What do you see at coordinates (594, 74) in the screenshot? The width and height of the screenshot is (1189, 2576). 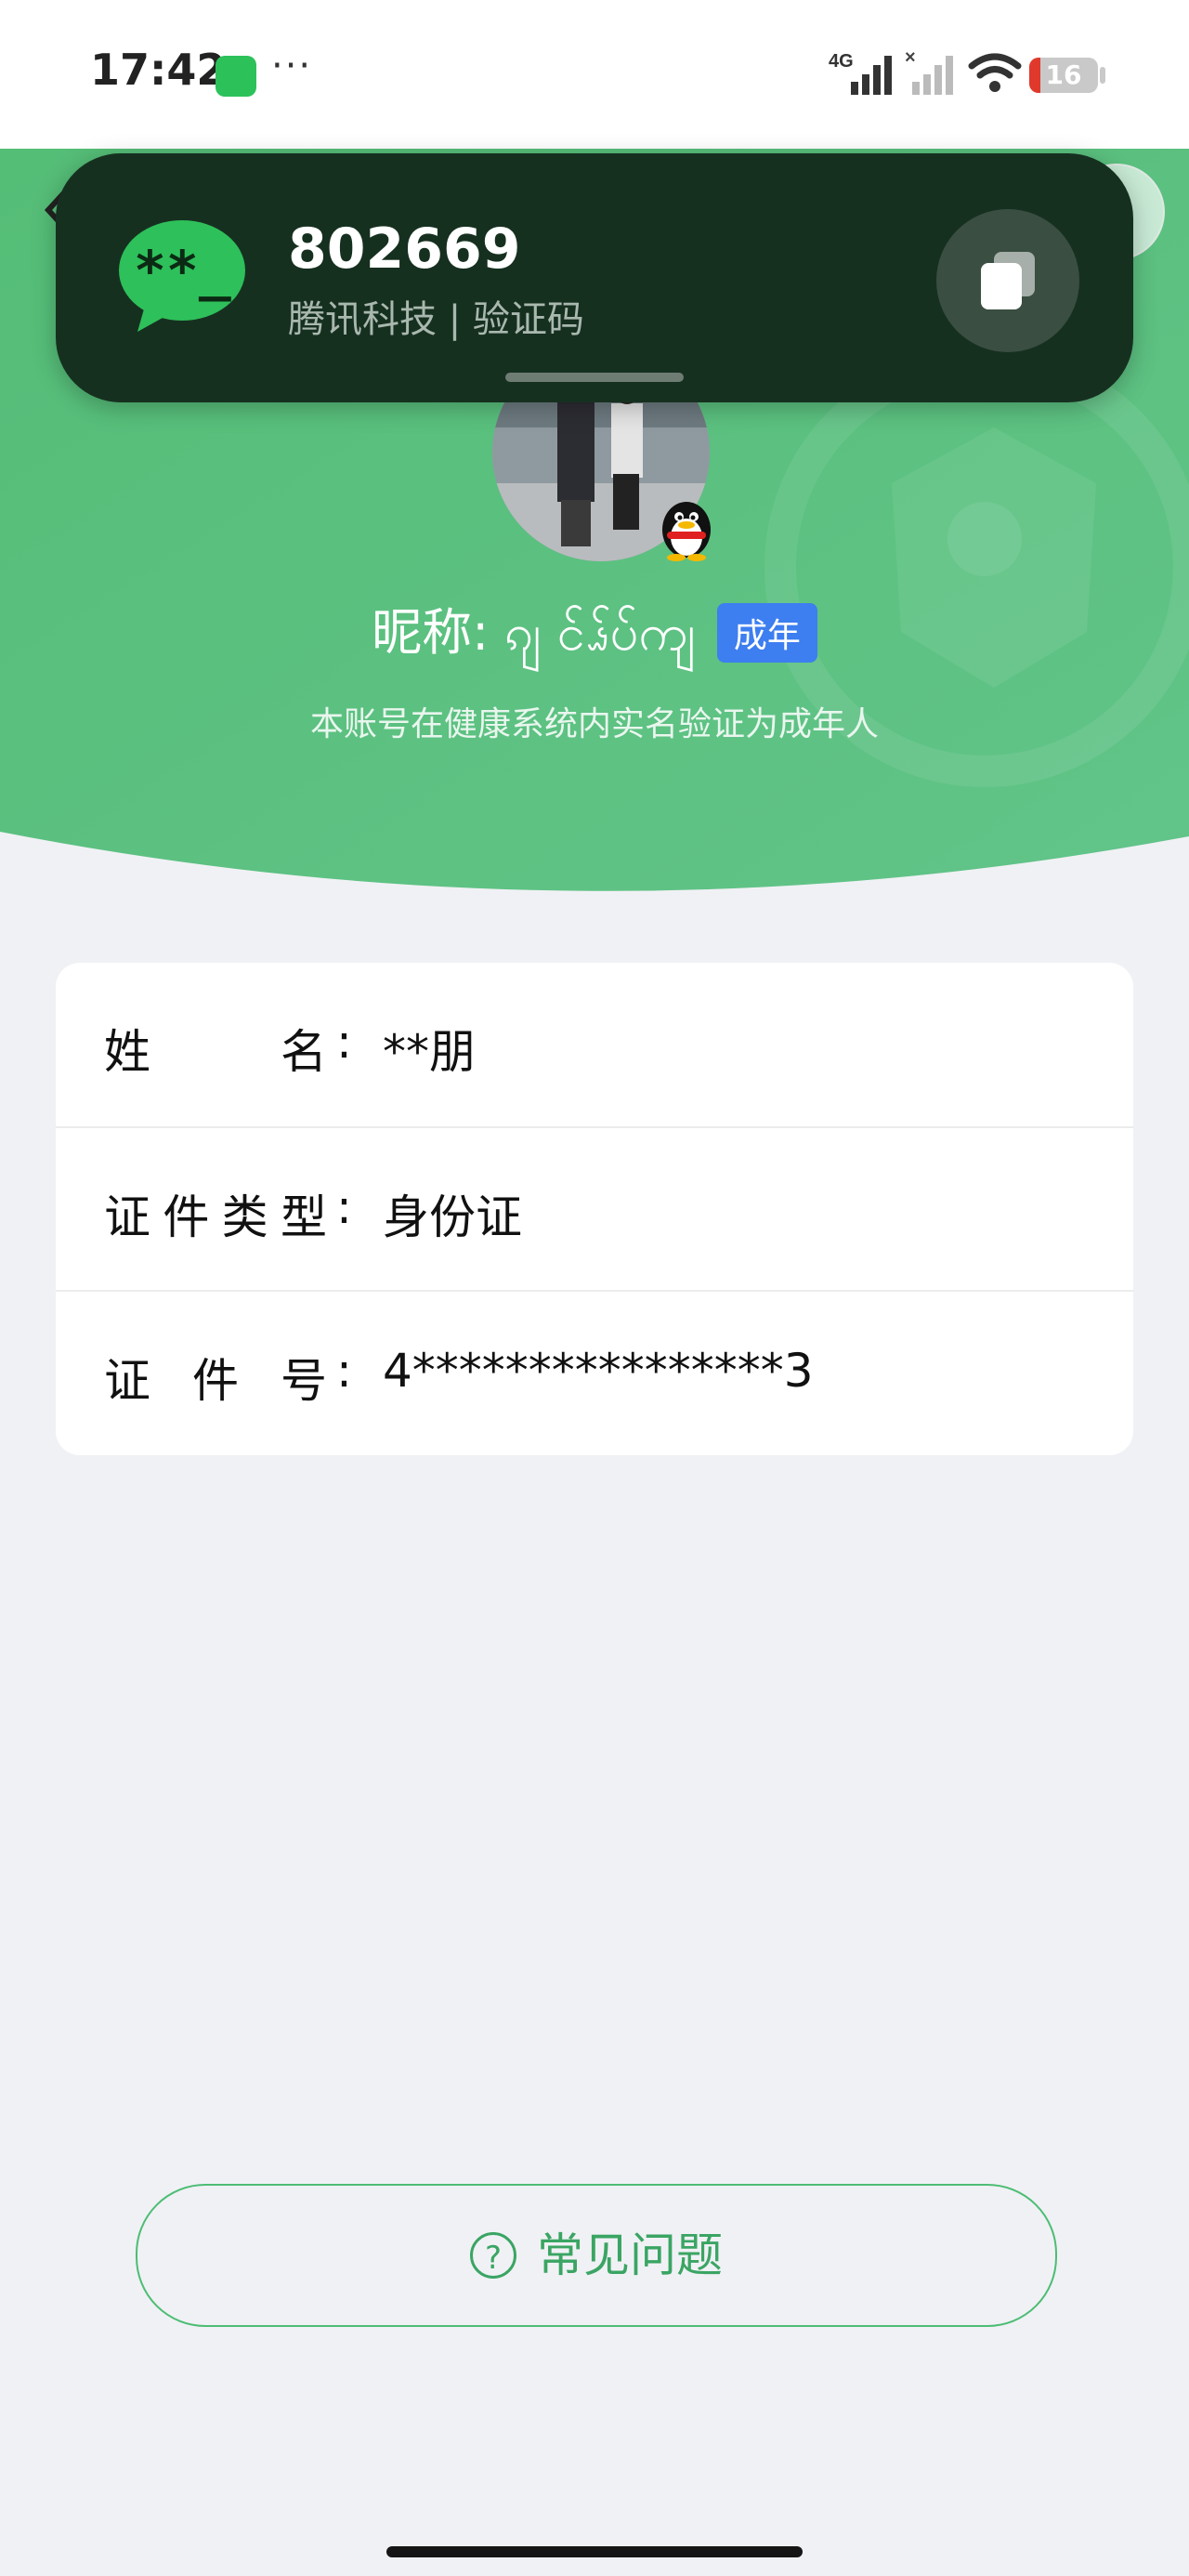 I see `status-bar: 17:42 ··· 4G × 16` at bounding box center [594, 74].